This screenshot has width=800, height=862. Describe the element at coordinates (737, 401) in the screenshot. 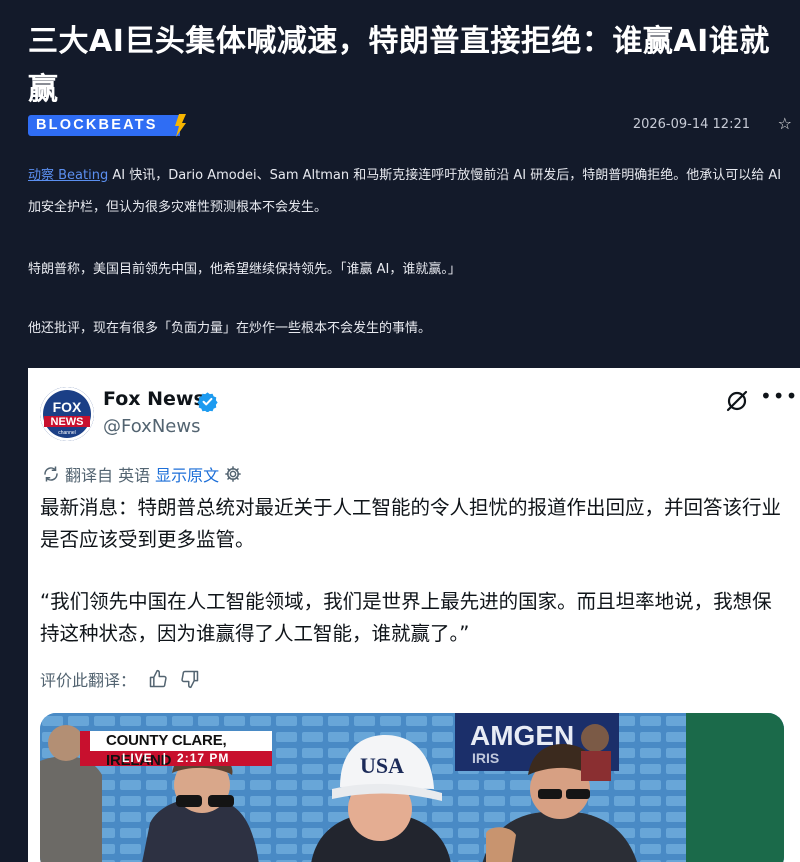

I see `grok-icon` at that location.